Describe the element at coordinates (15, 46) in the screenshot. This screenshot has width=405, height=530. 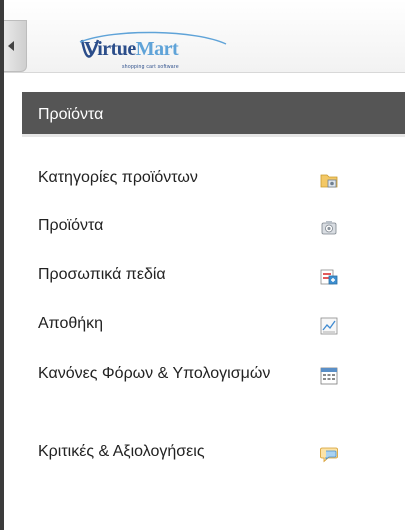
I see `collapse-sidebar-button` at that location.